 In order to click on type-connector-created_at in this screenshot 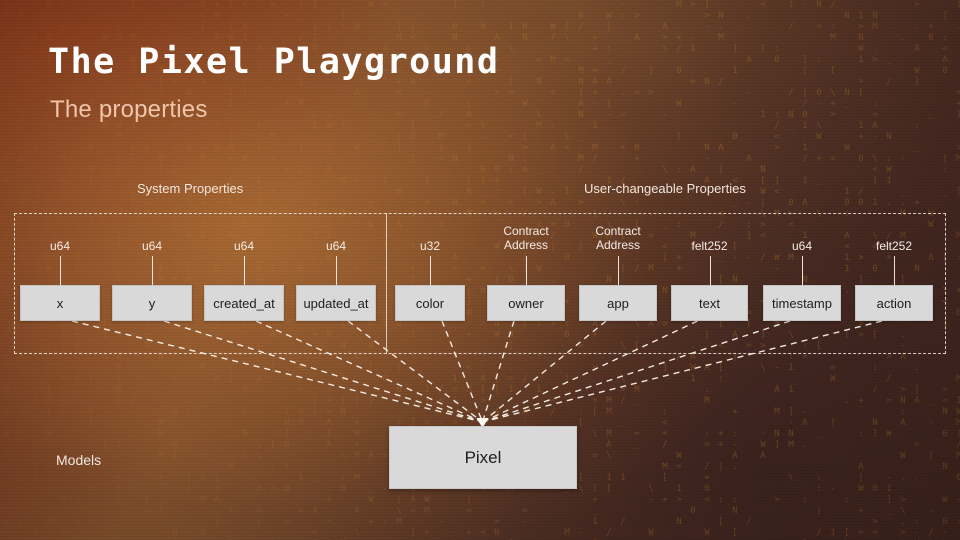, I will do `click(244, 270)`.